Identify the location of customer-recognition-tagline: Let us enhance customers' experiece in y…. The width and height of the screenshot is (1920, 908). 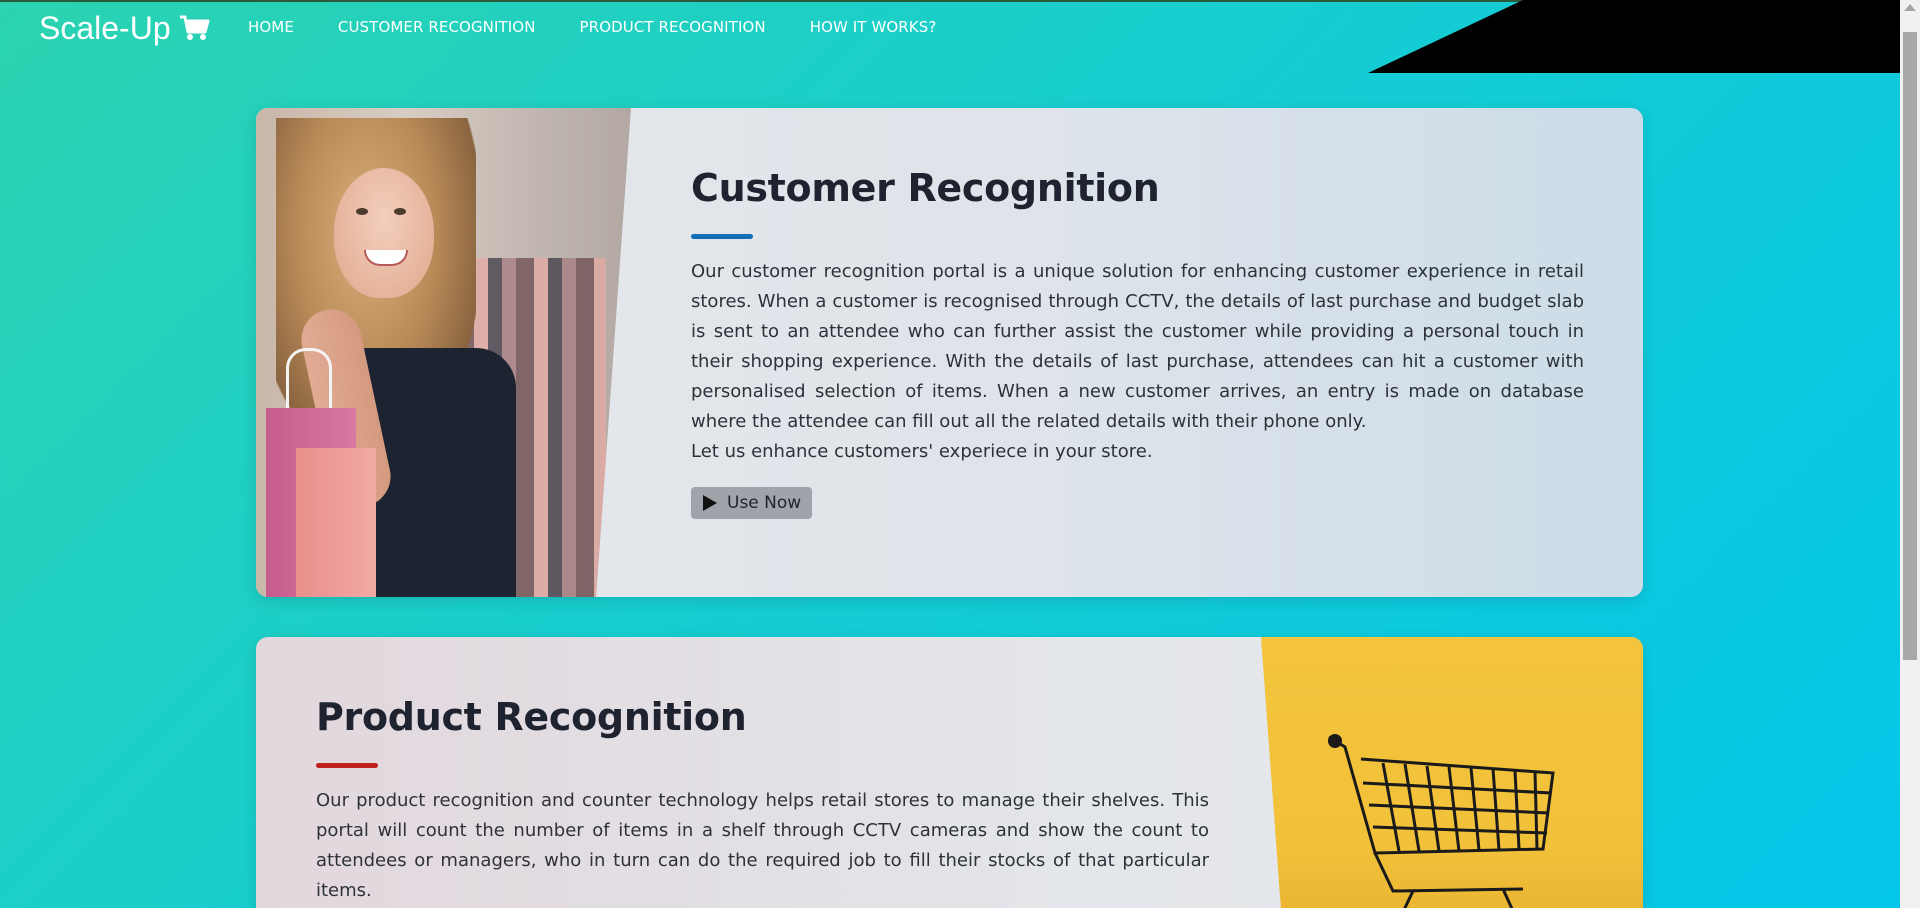
(922, 451).